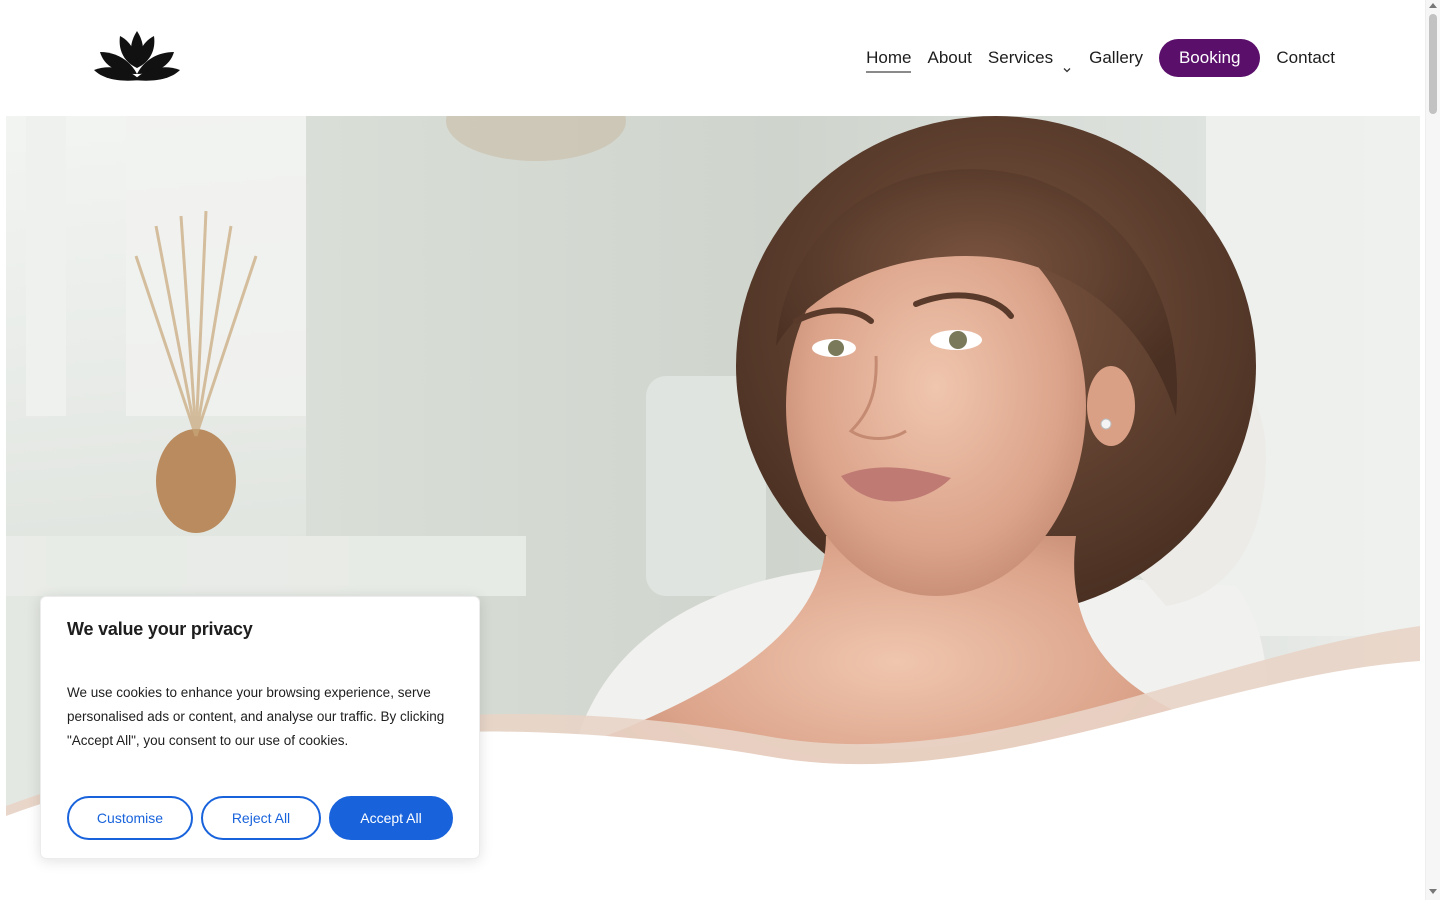 This screenshot has width=1440, height=900. What do you see at coordinates (1433, 5) in the screenshot?
I see `scroll-up-arrow-icon` at bounding box center [1433, 5].